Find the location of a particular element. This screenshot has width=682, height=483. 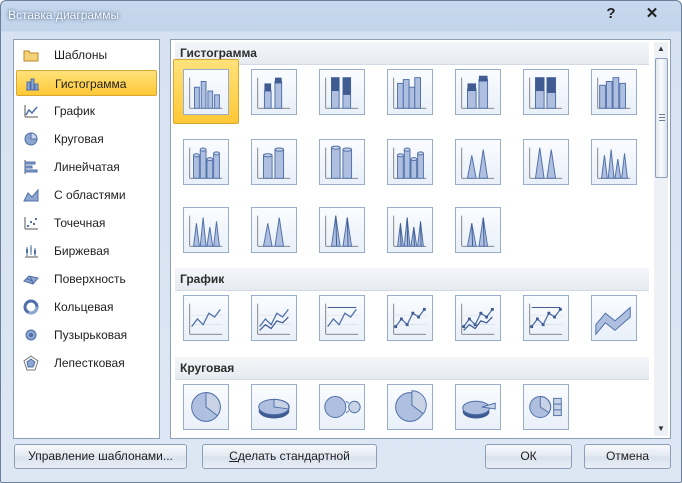

radar-chart-icon is located at coordinates (31, 363).